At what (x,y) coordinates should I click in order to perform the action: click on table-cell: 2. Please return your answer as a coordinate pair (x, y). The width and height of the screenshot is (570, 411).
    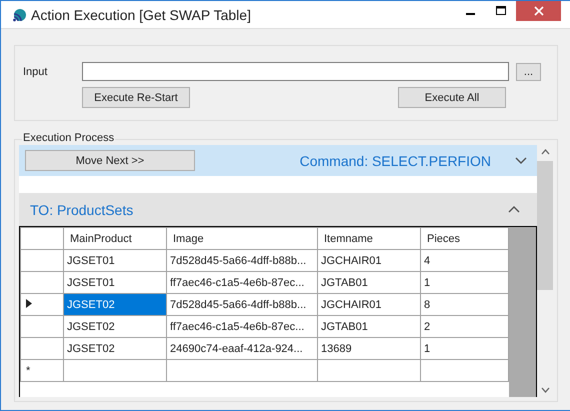
    Looking at the image, I should click on (464, 327).